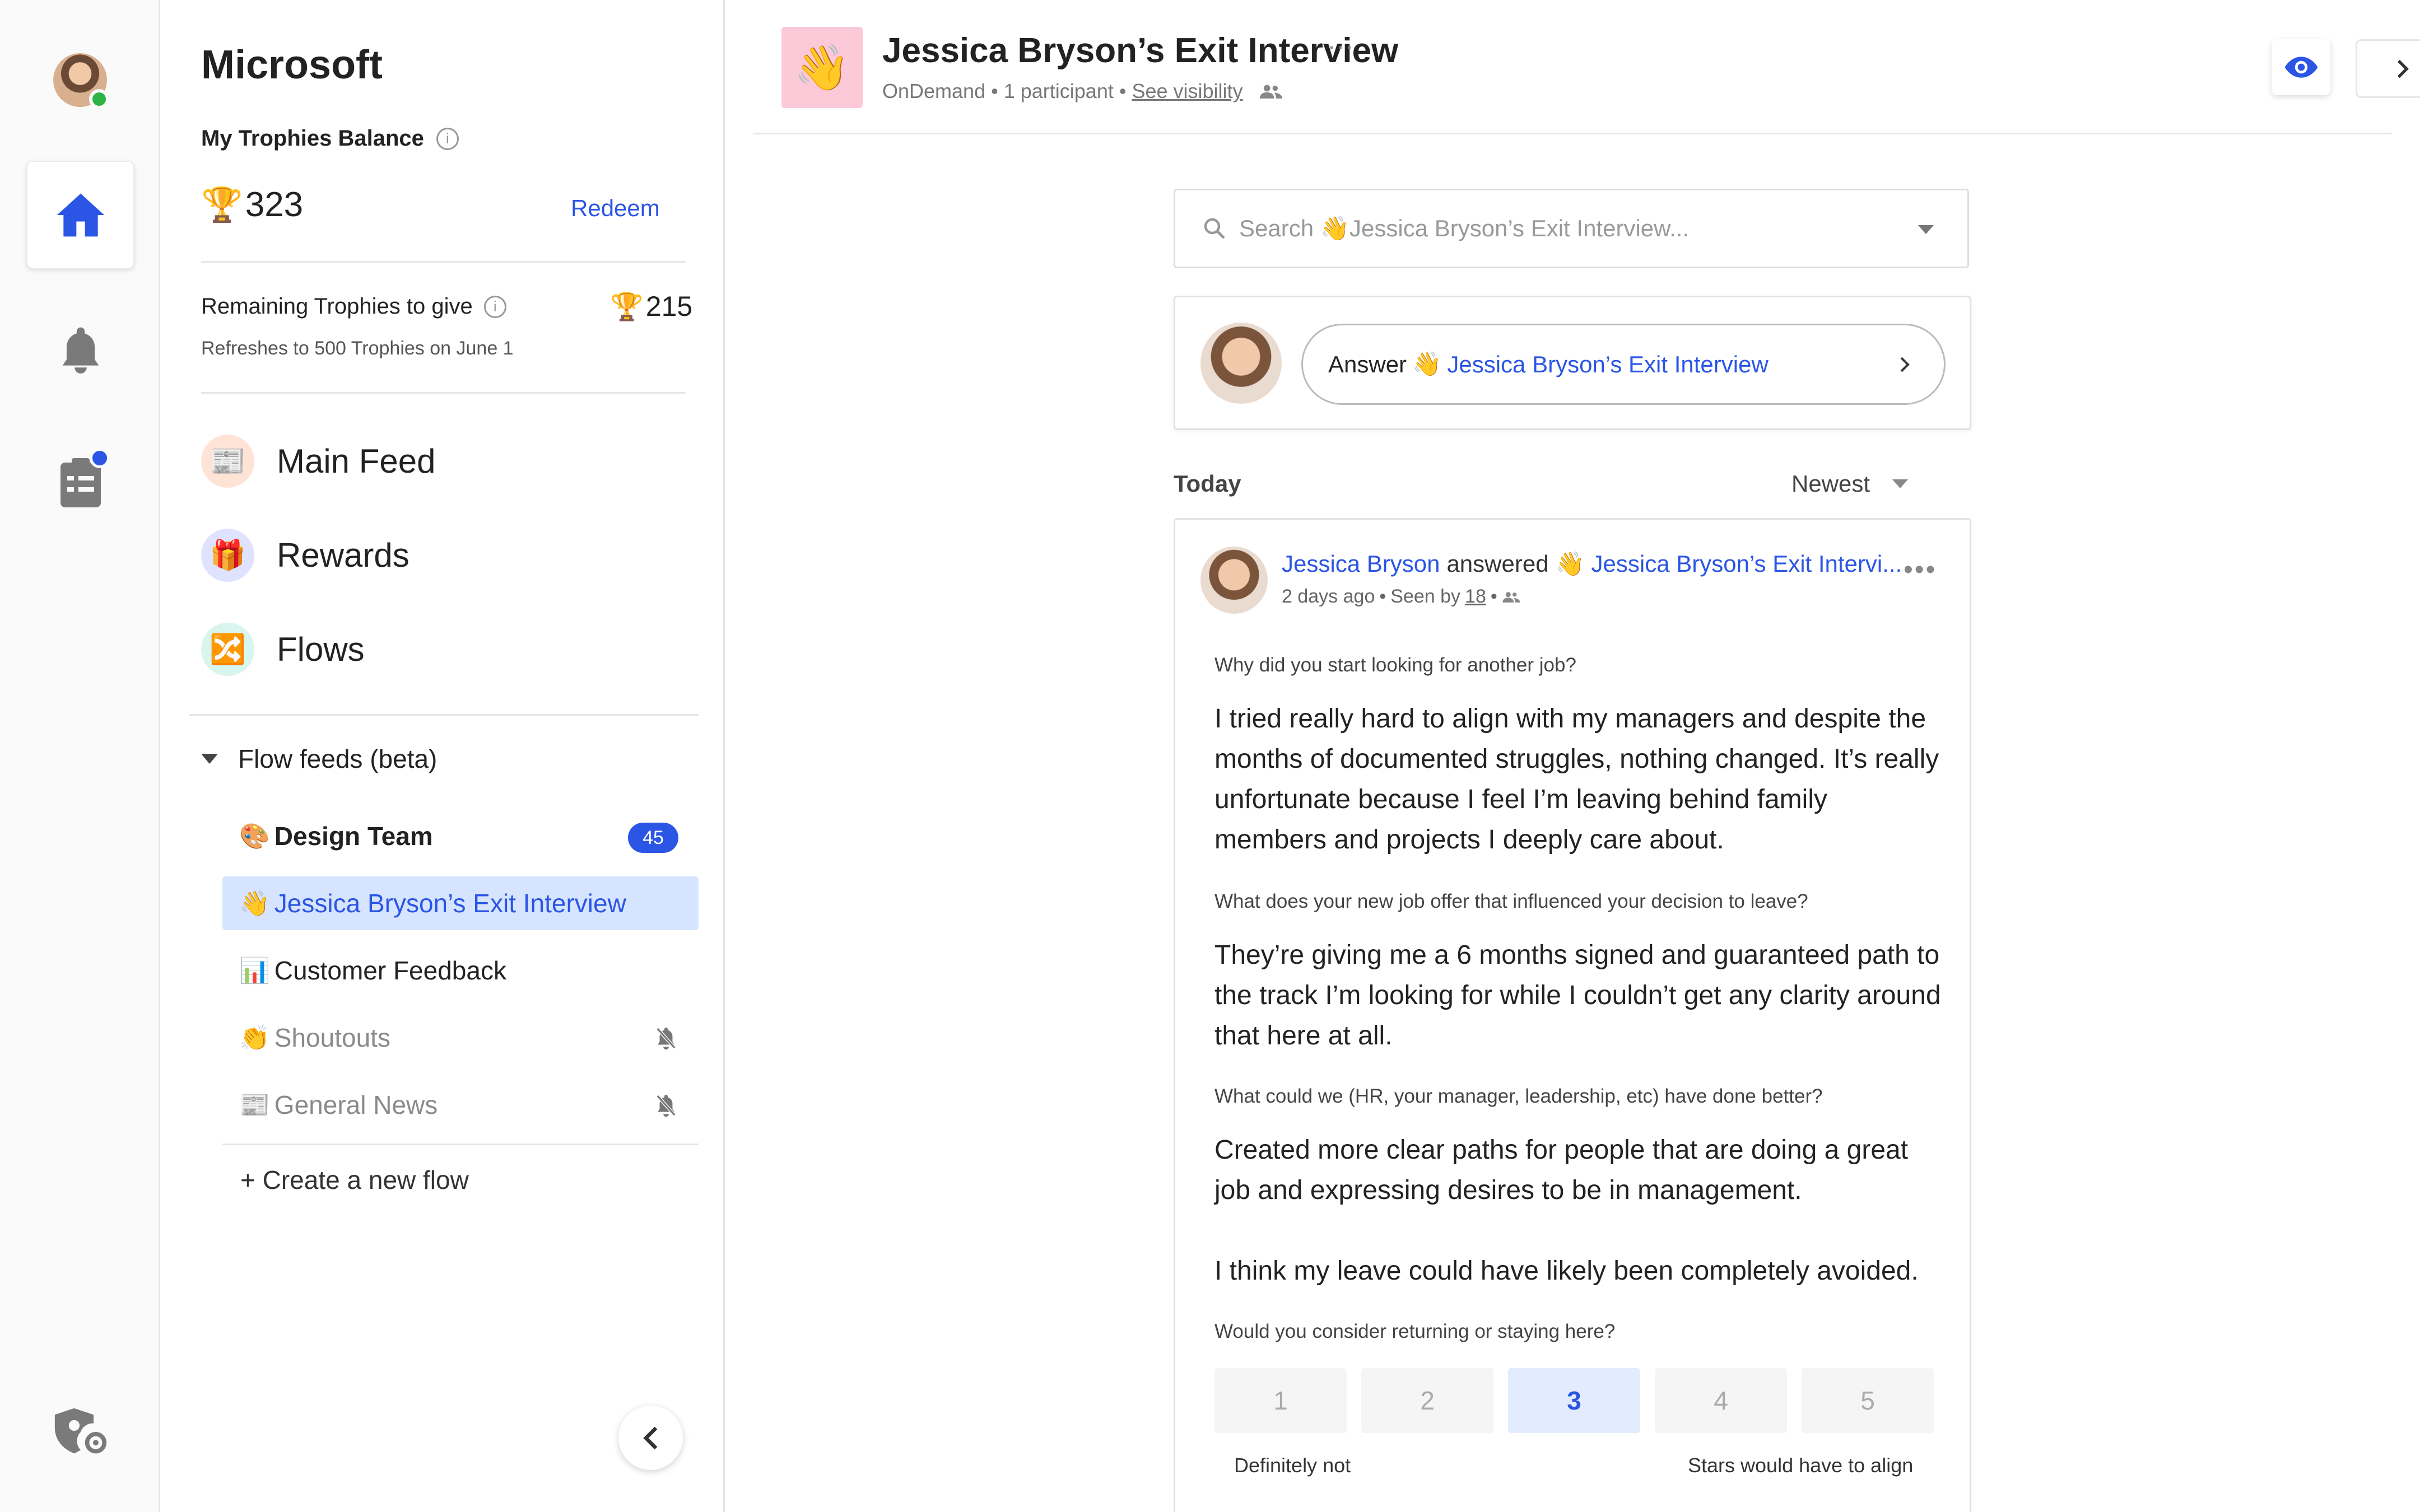 The height and width of the screenshot is (1512, 2420). I want to click on remaining-trophies-value: 🏆 215, so click(651, 306).